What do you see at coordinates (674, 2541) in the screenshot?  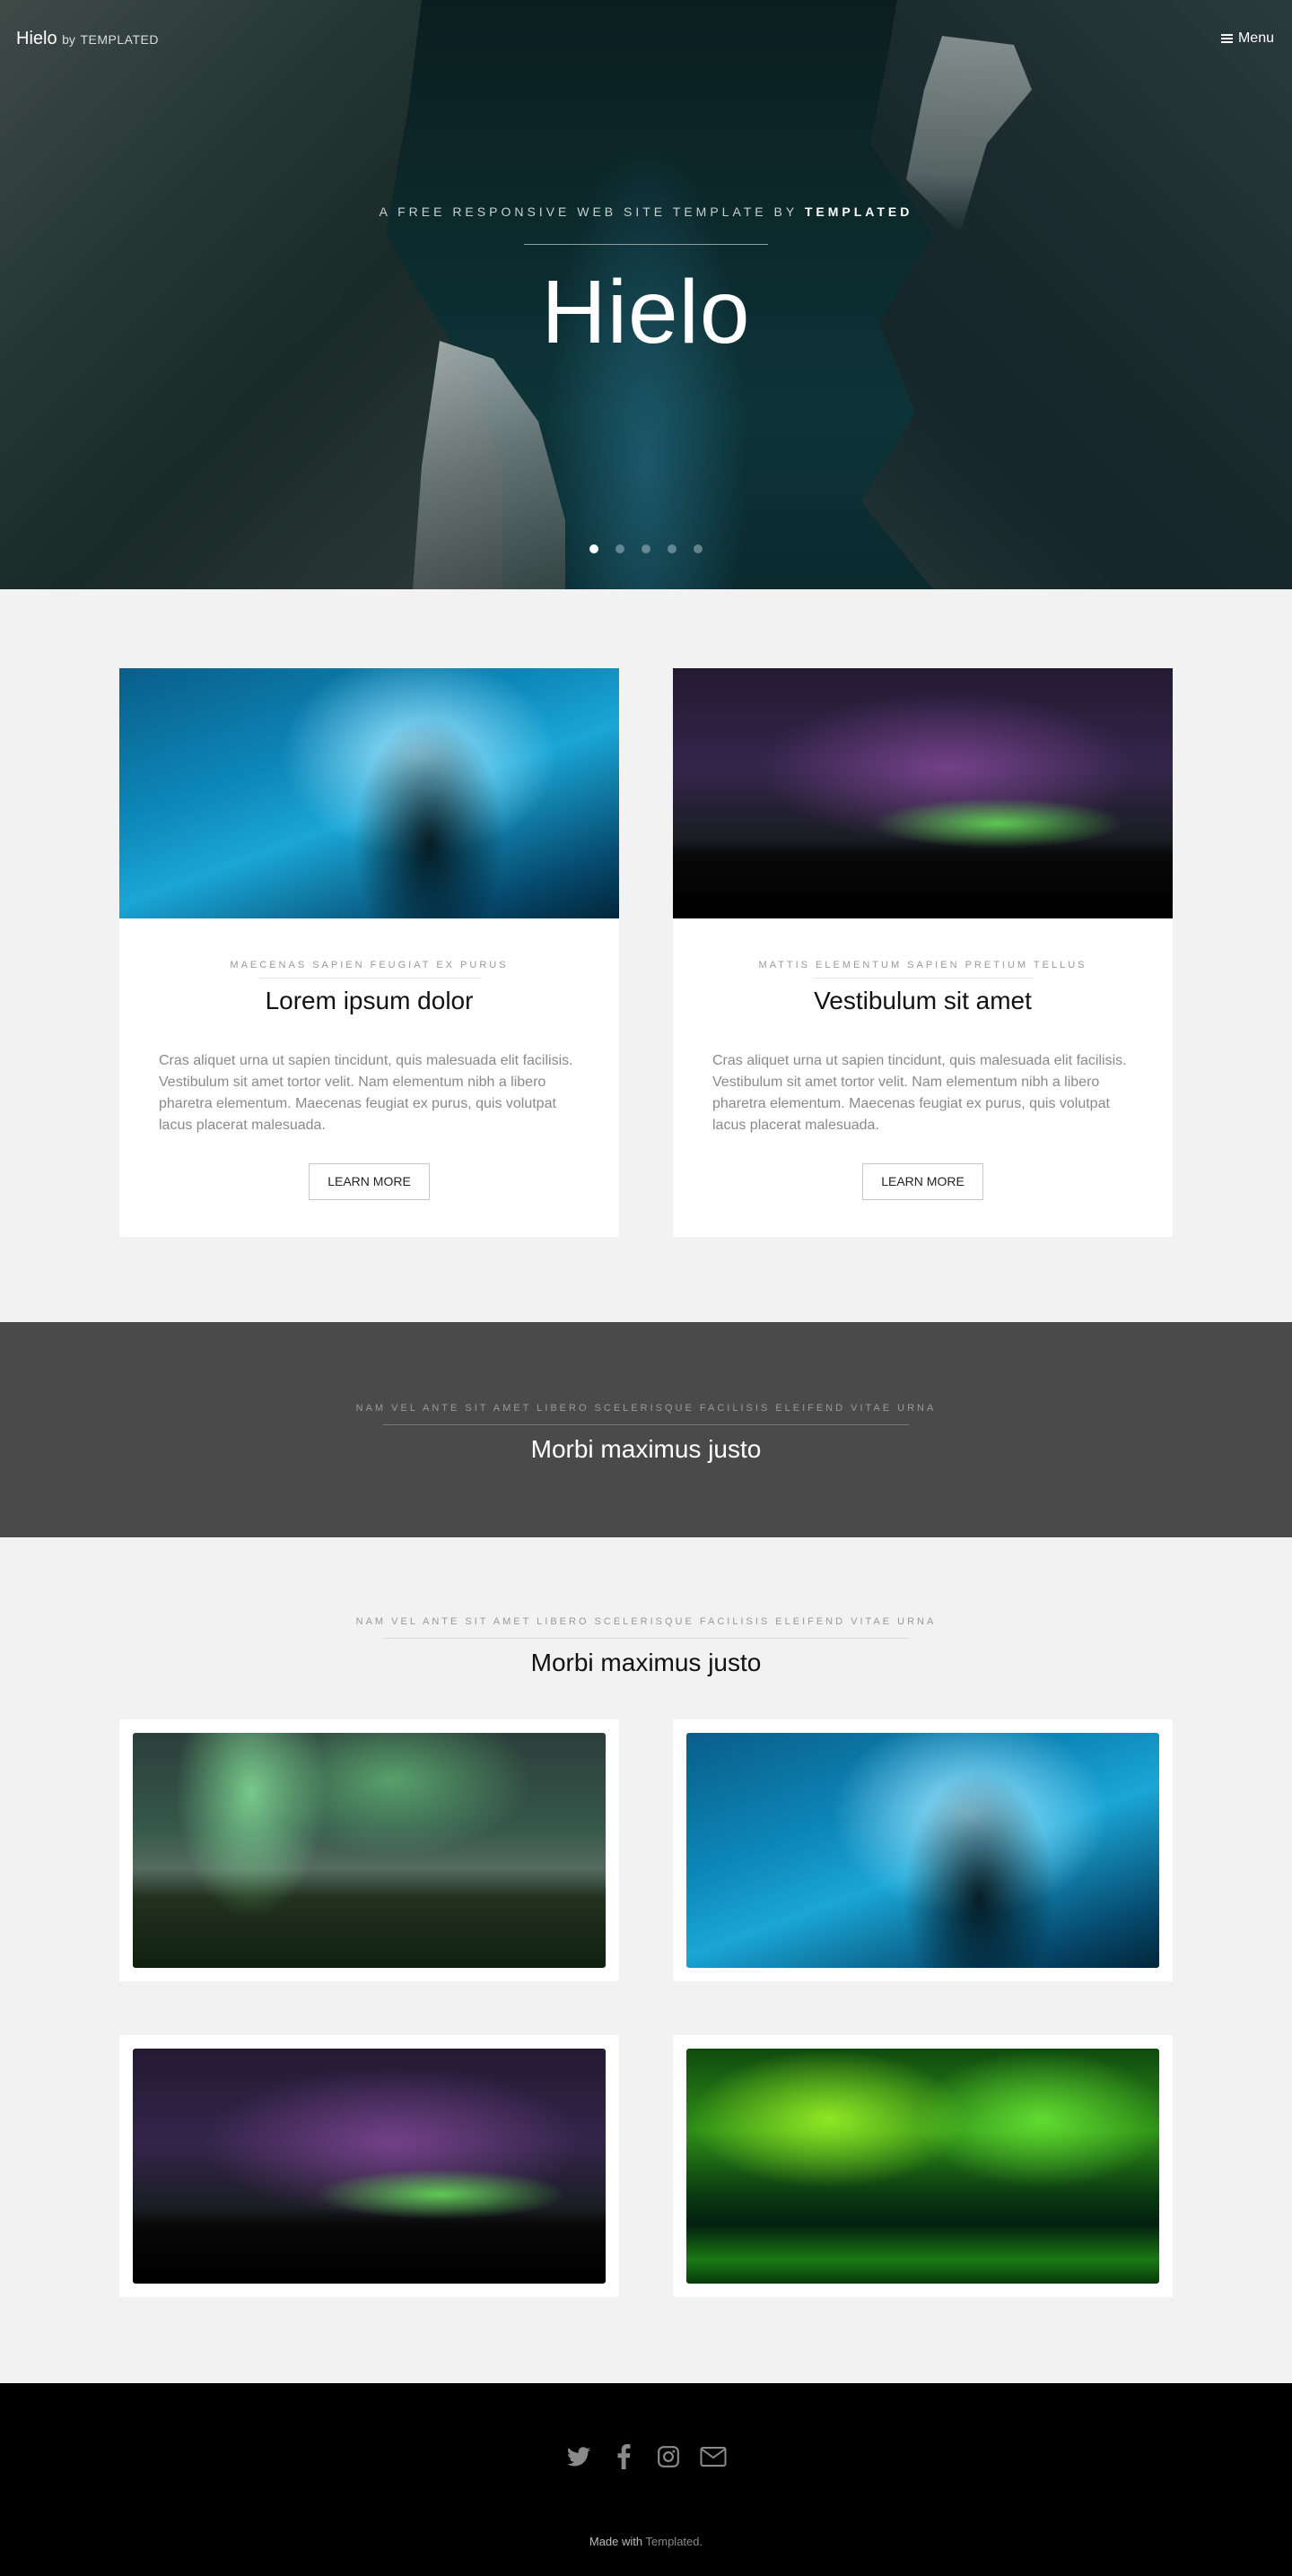 I see `templated-link: Templated.` at bounding box center [674, 2541].